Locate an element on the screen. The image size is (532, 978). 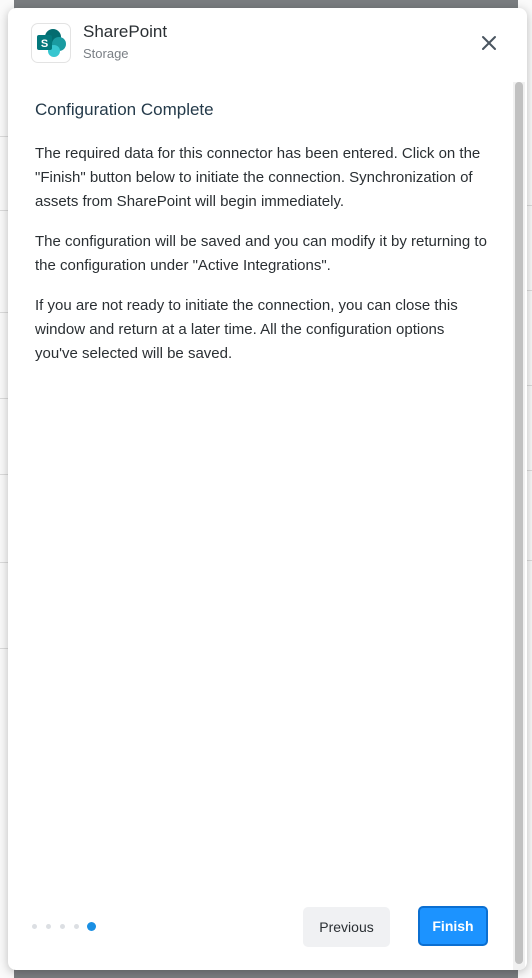
step-heading: Configuration Complete is located at coordinates (124, 109).